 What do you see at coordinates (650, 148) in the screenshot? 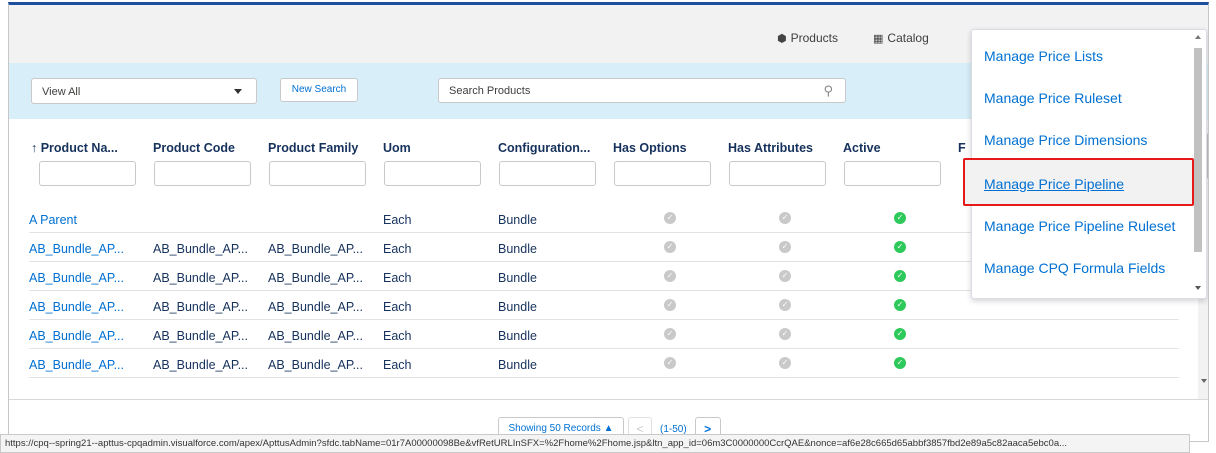
I see `column-header-has-options: Has Options` at bounding box center [650, 148].